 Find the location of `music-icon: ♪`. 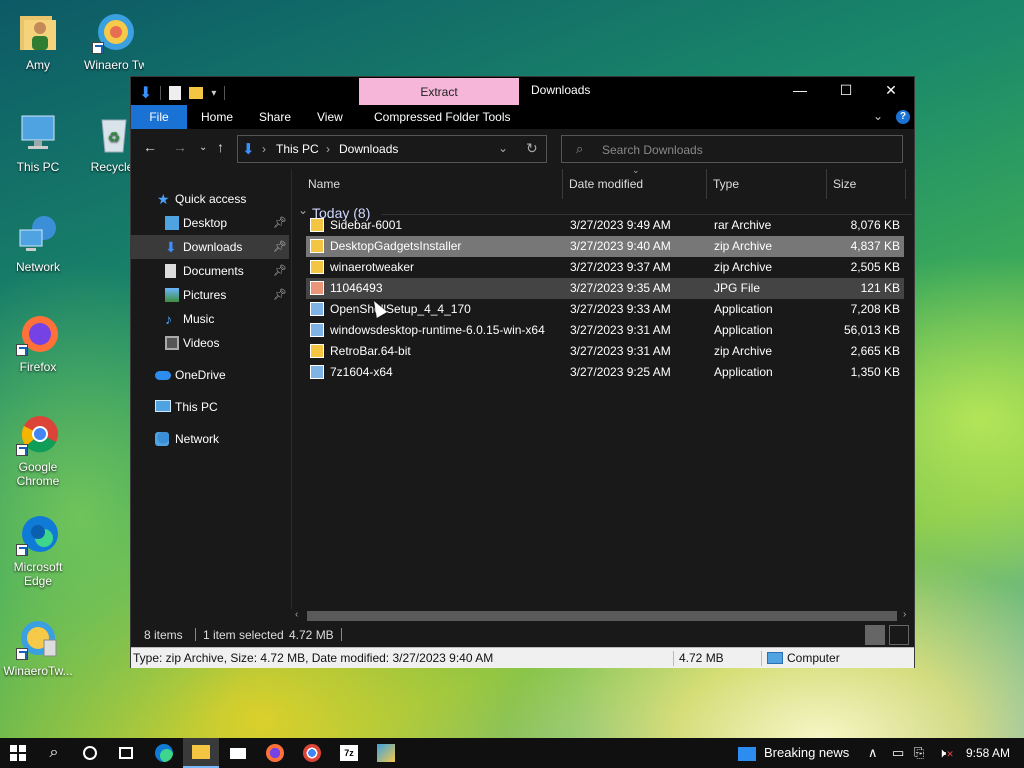

music-icon: ♪ is located at coordinates (168, 319).